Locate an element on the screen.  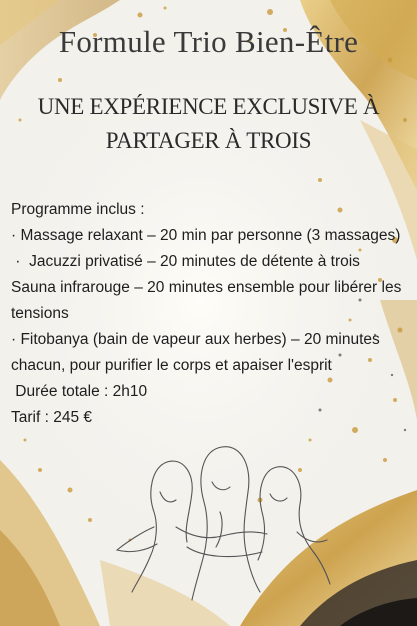
duration-text: Durée totale : 2h10 is located at coordinates (79, 391).